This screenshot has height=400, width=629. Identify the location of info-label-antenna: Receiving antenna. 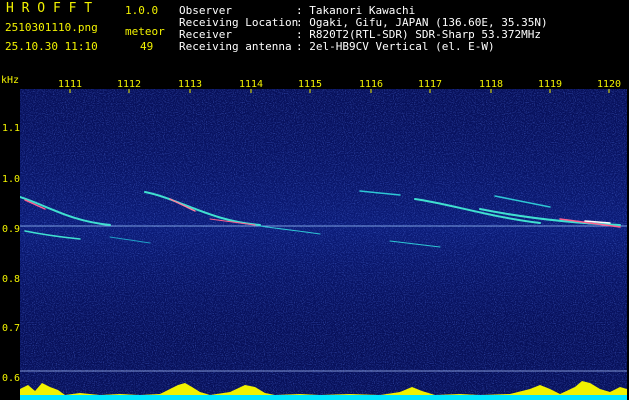
(235, 46).